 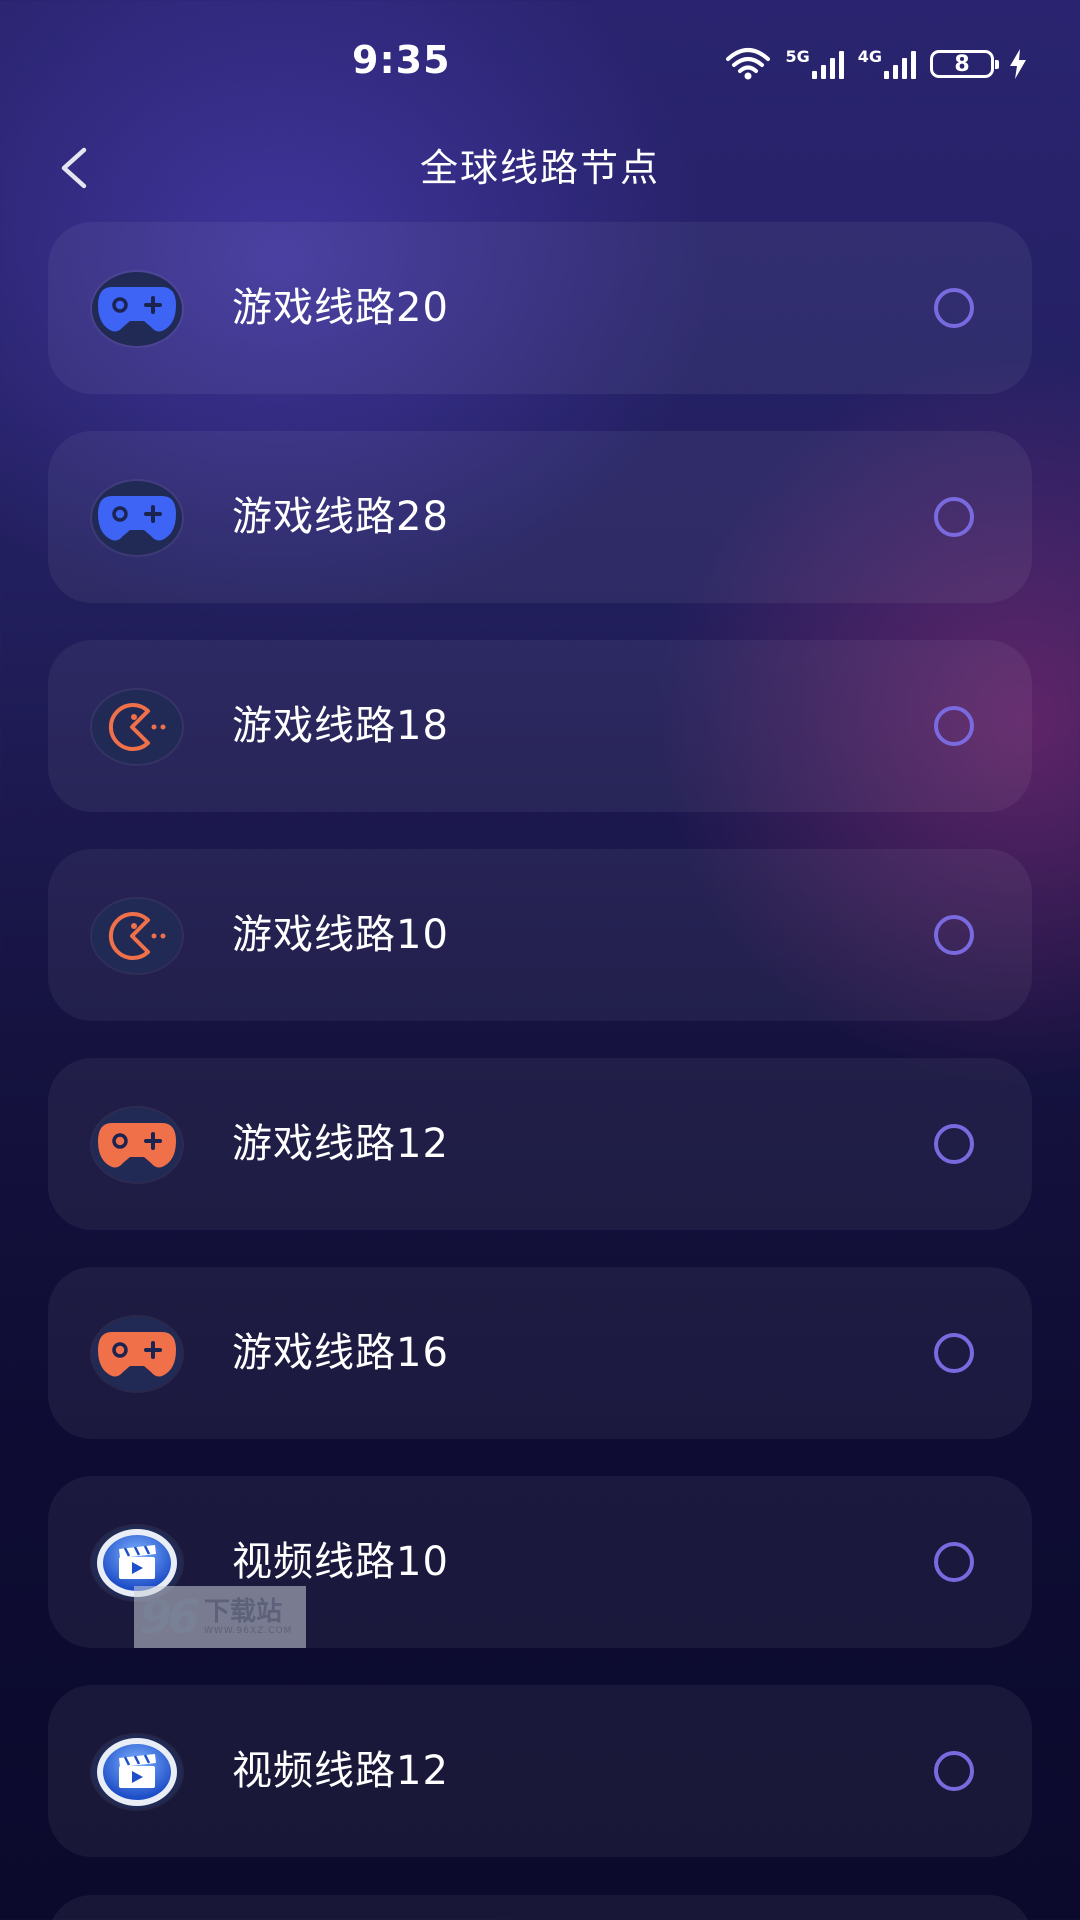 What do you see at coordinates (170, 1617) in the screenshot?
I see `watermark-digits: 96` at bounding box center [170, 1617].